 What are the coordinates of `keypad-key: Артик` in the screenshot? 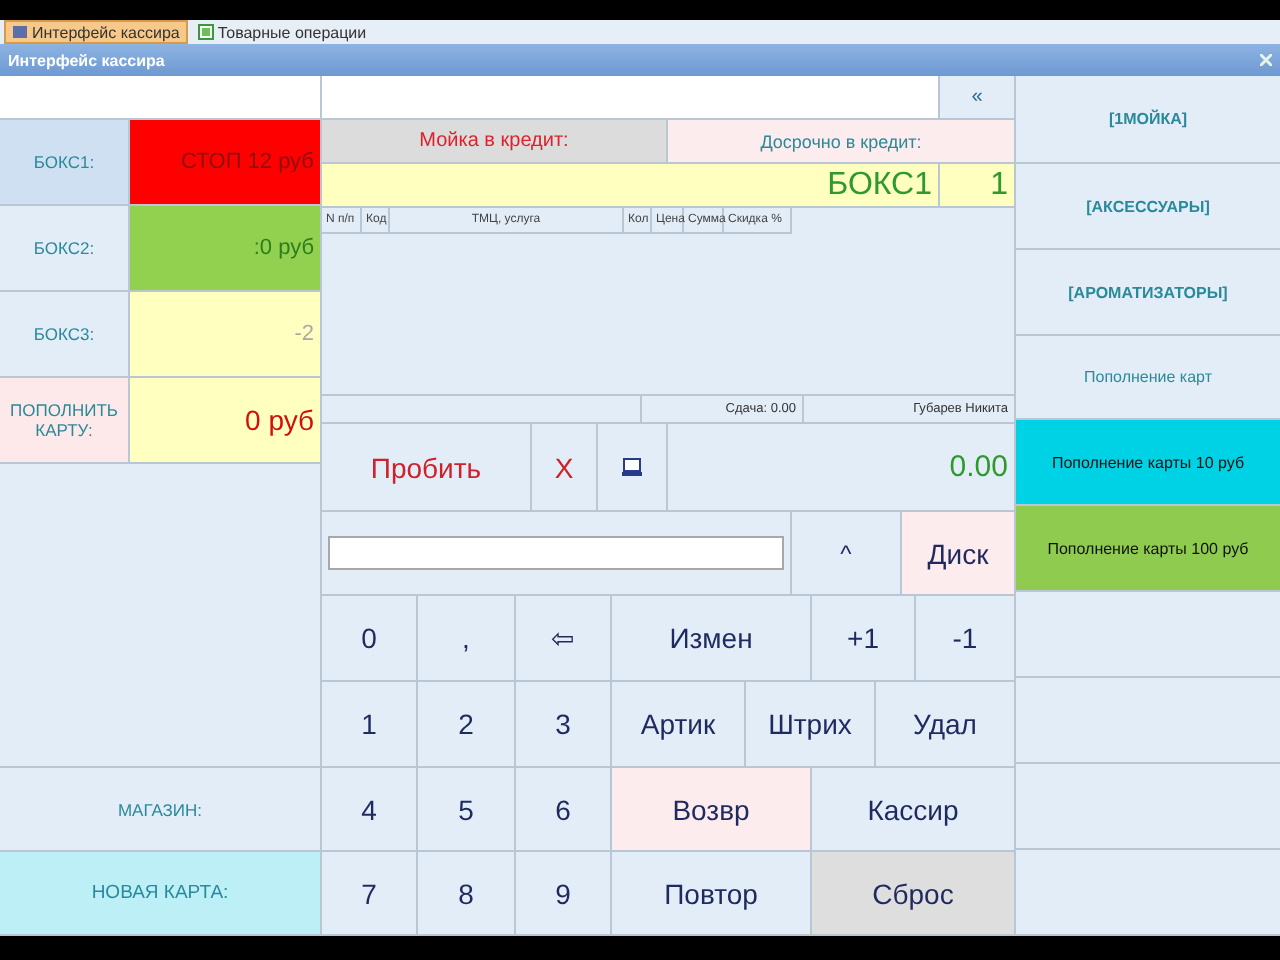 It's located at (679, 724).